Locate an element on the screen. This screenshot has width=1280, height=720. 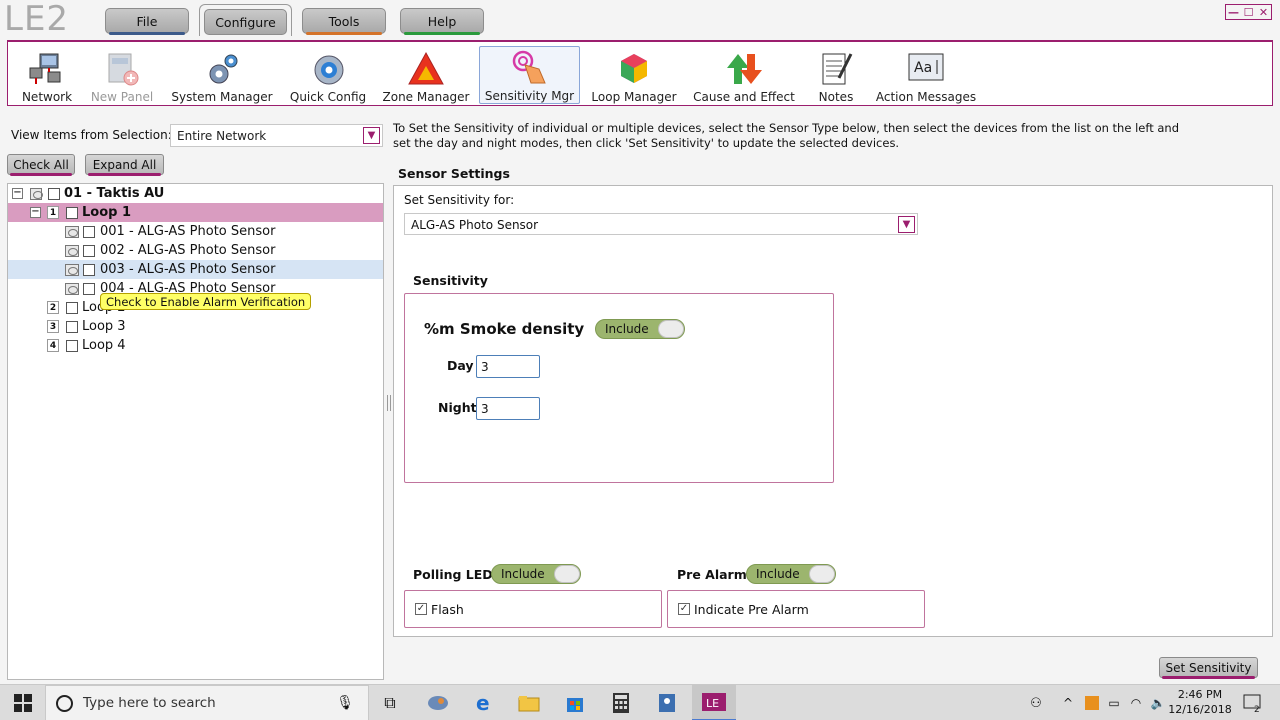
night-label: Night is located at coordinates (457, 407).